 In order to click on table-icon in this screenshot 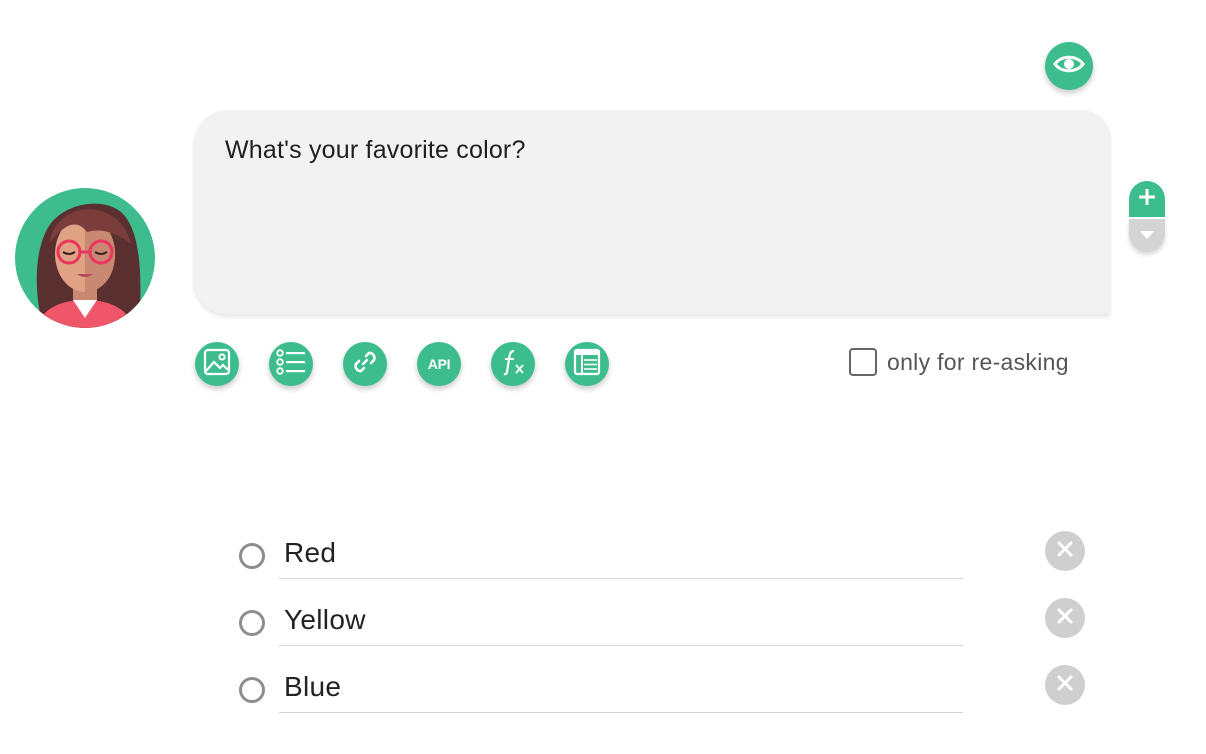, I will do `click(587, 364)`.